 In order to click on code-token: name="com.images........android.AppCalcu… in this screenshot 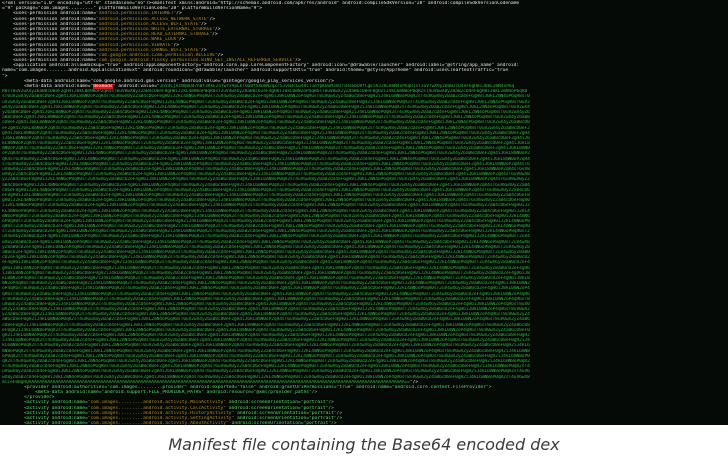, I will do `click(255, 71)`.